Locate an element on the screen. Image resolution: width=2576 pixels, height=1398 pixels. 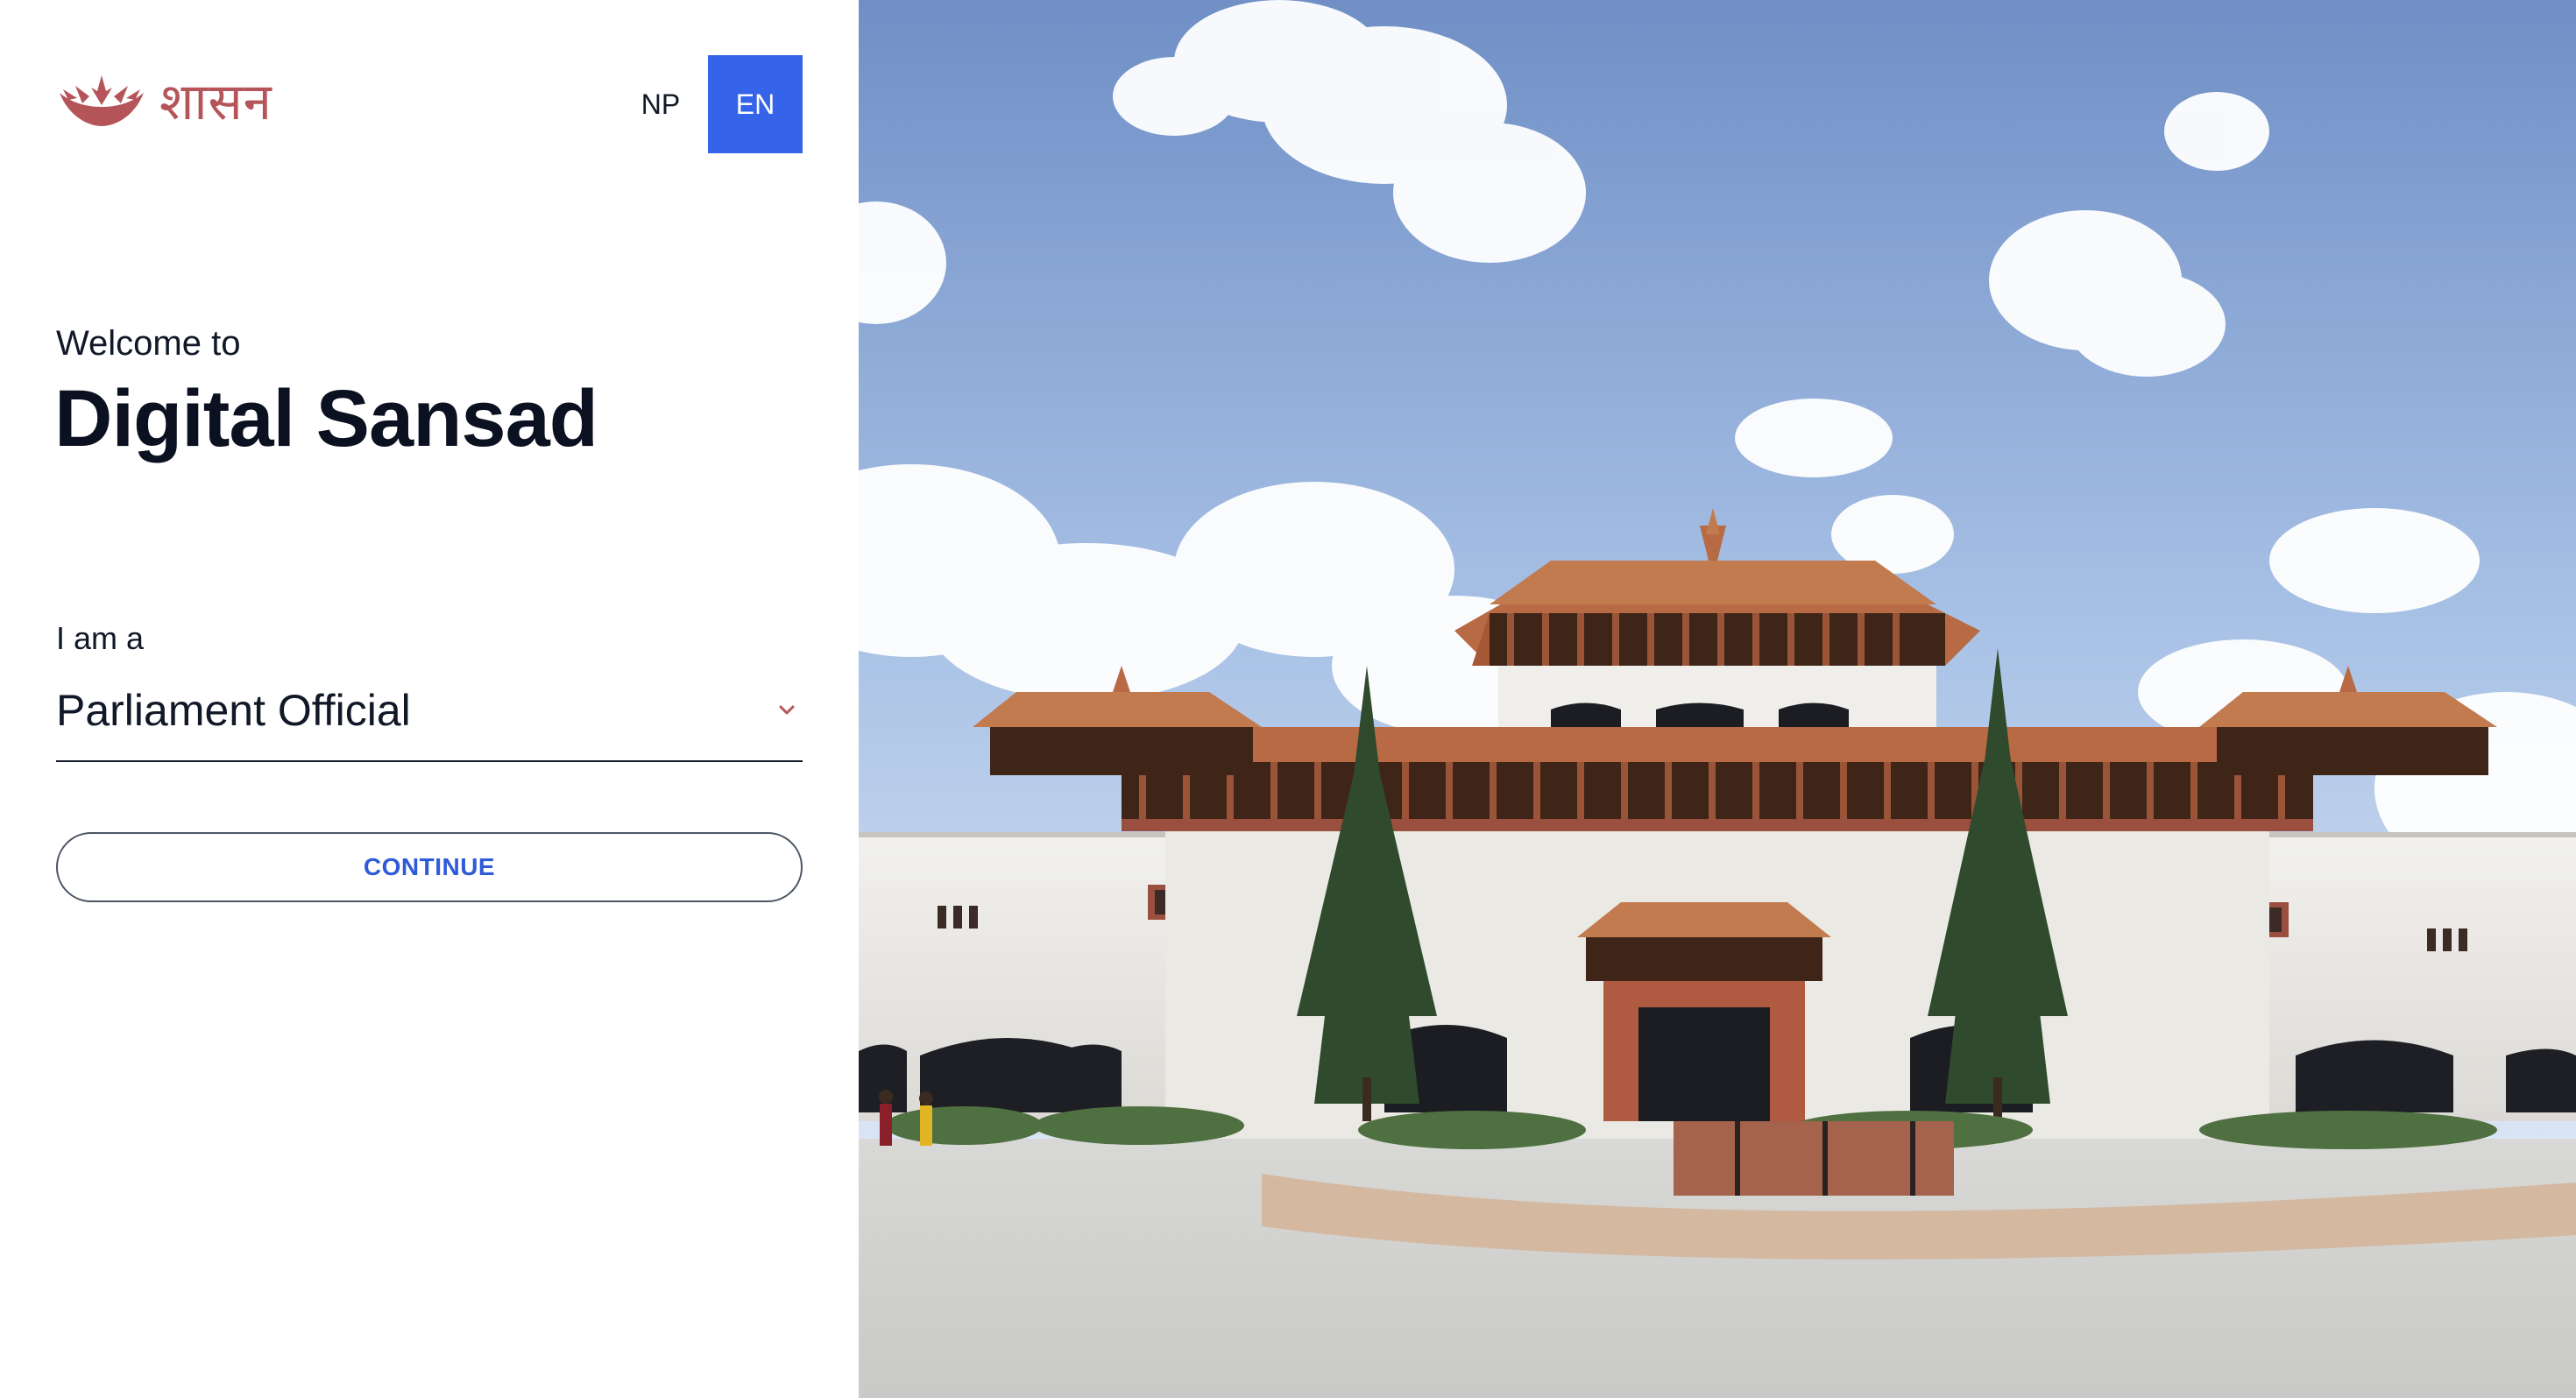
logo-text: शासन is located at coordinates (215, 101).